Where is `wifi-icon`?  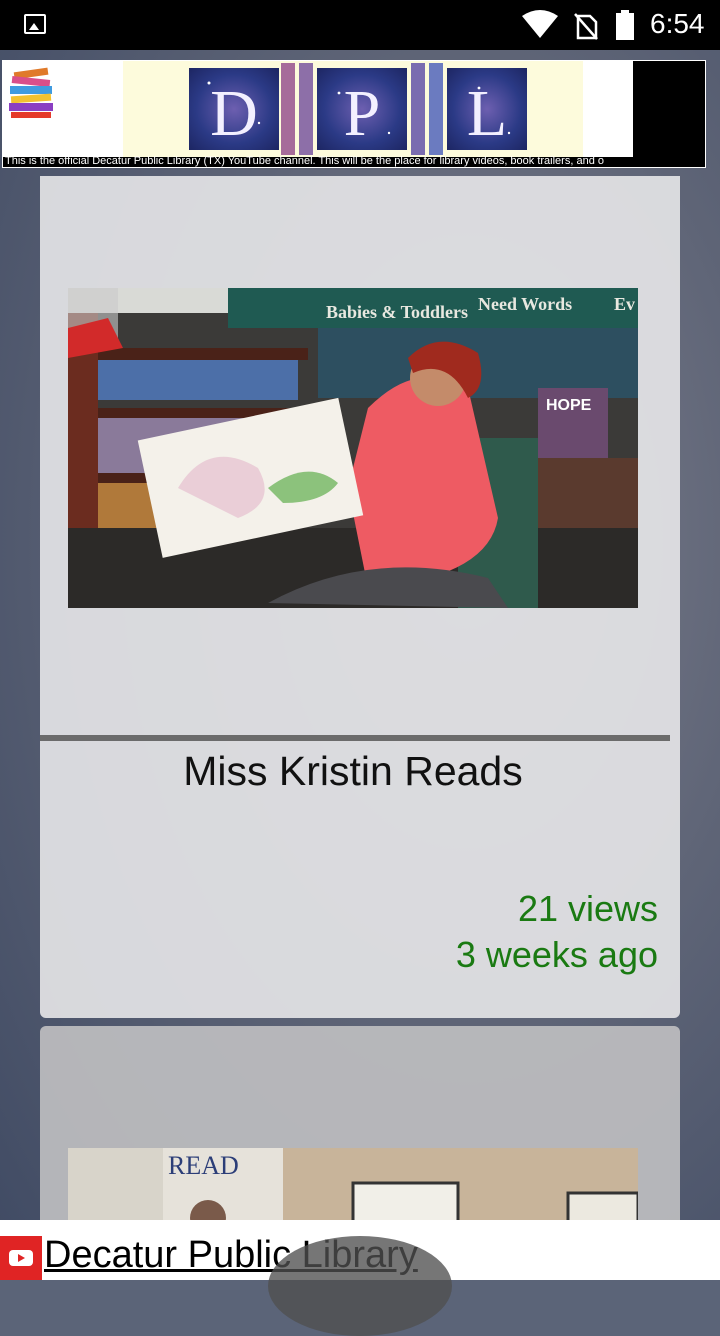
wifi-icon is located at coordinates (540, 24).